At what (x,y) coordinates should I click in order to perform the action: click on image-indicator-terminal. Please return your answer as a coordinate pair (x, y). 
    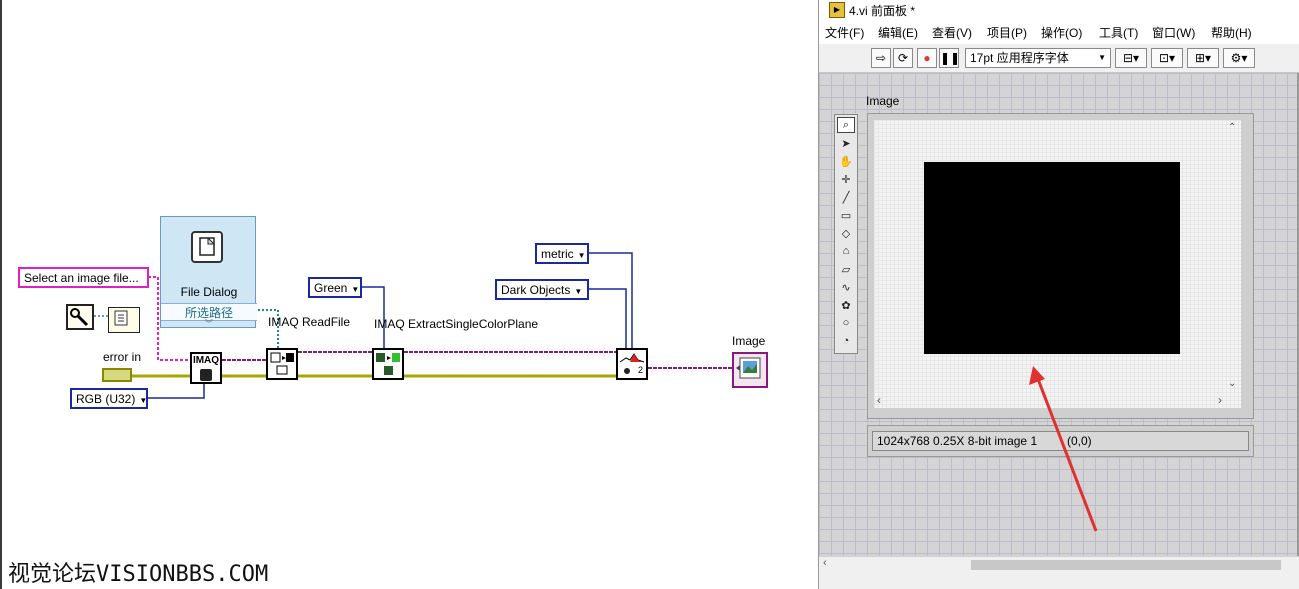
    Looking at the image, I should click on (750, 370).